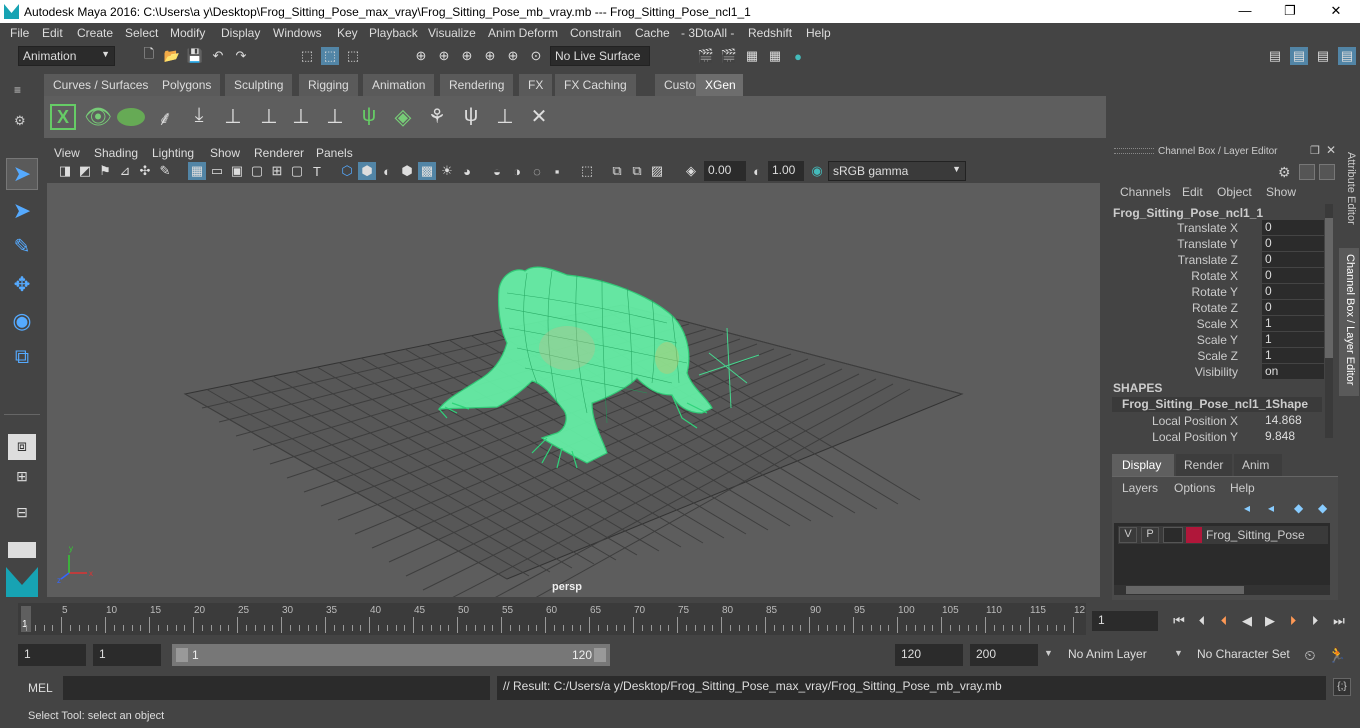 The width and height of the screenshot is (1360, 728). What do you see at coordinates (1222, 590) in the screenshot?
I see `layer-list-scrollbar` at bounding box center [1222, 590].